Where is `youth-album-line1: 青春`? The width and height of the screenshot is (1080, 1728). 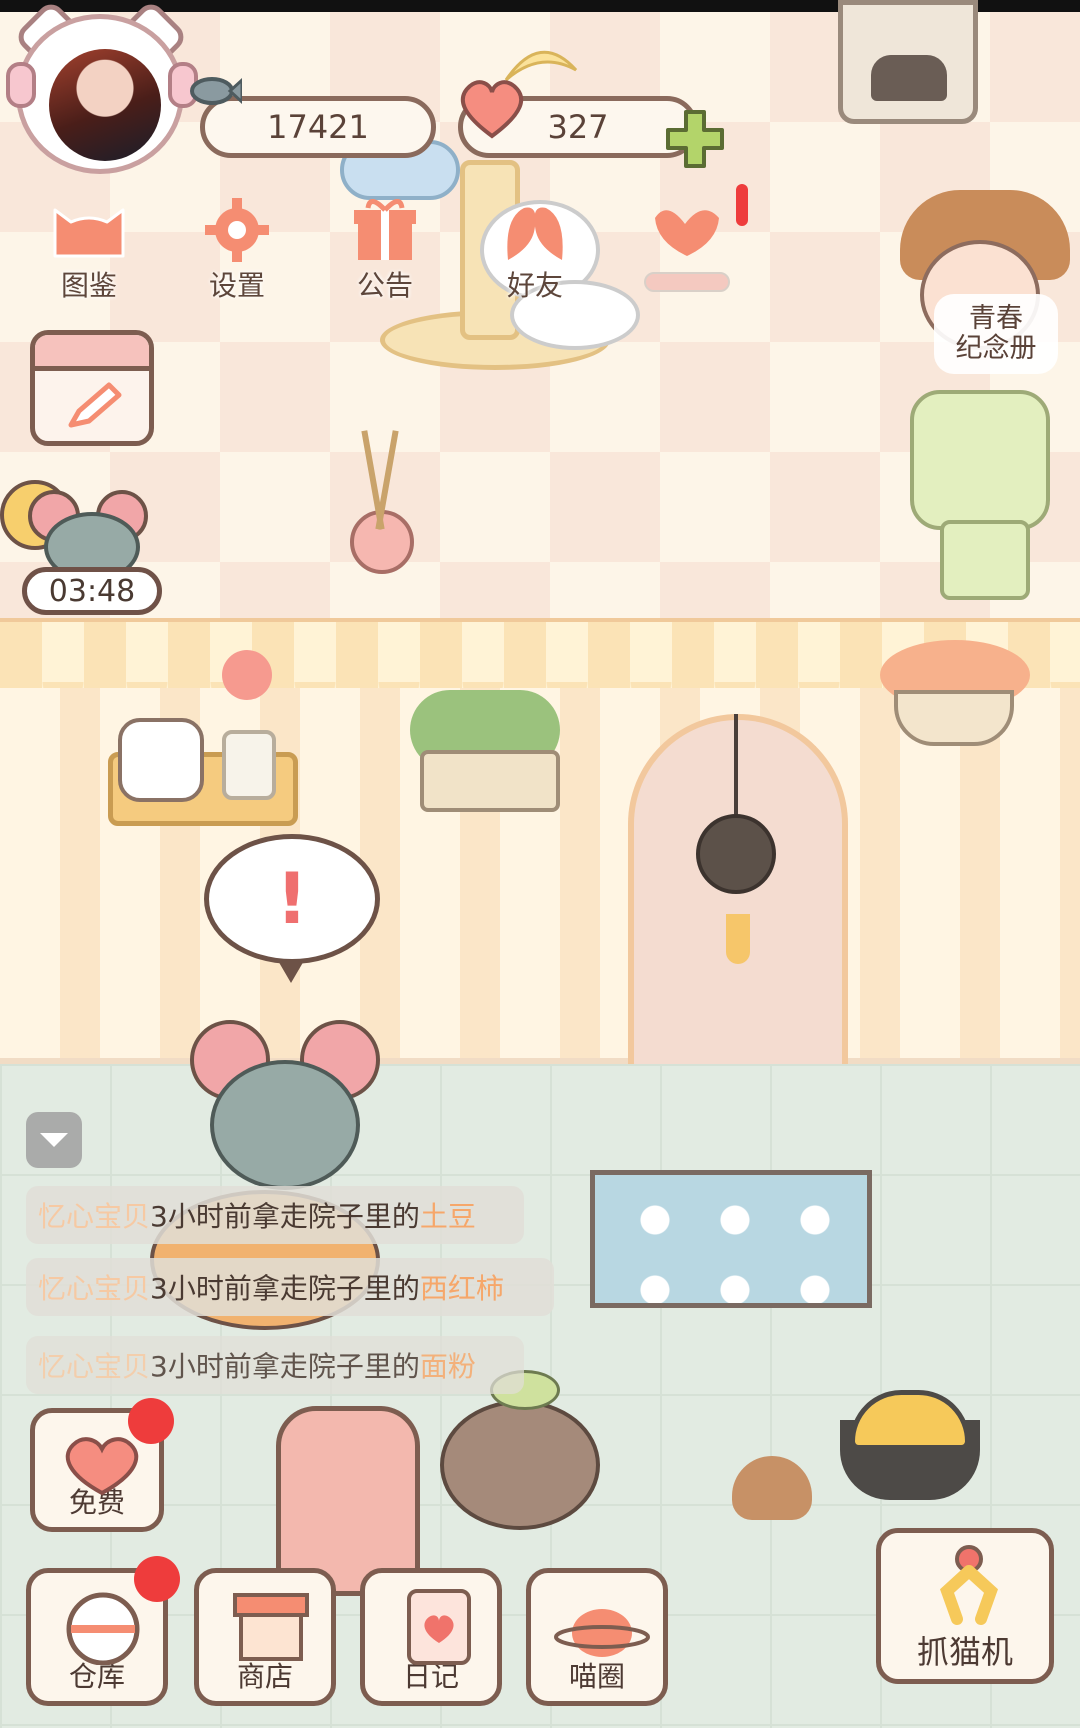
youth-album-line1: 青春 is located at coordinates (996, 319).